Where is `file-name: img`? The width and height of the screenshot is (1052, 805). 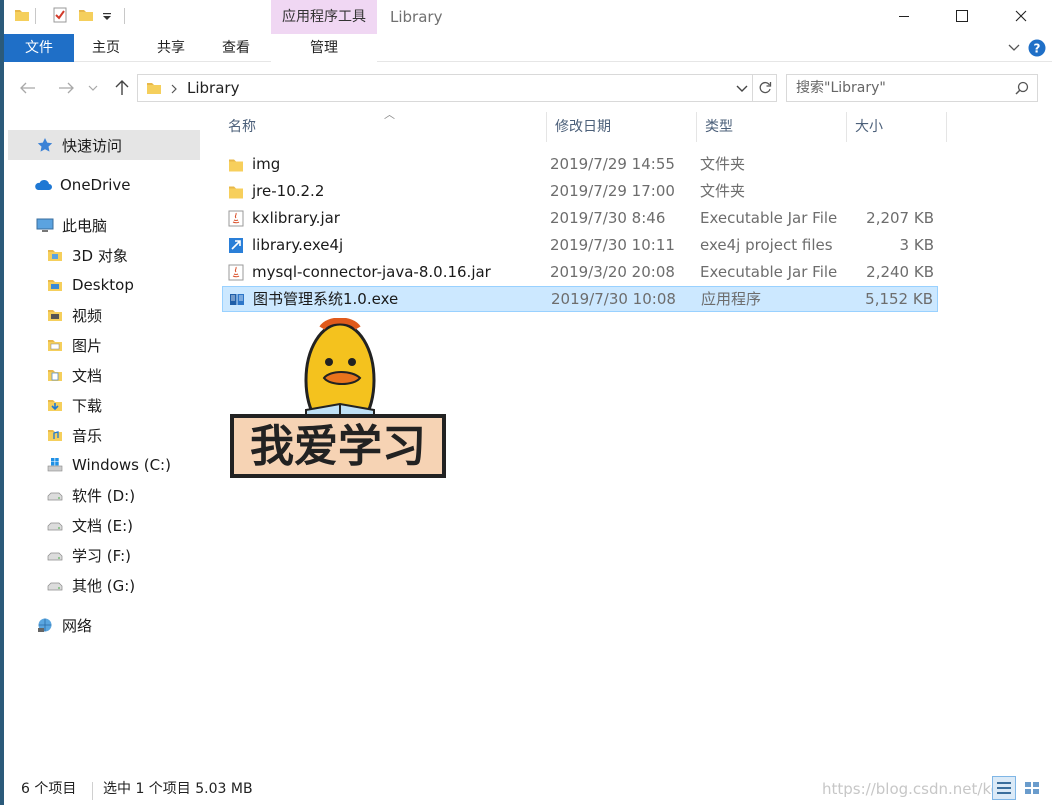 file-name: img is located at coordinates (266, 164).